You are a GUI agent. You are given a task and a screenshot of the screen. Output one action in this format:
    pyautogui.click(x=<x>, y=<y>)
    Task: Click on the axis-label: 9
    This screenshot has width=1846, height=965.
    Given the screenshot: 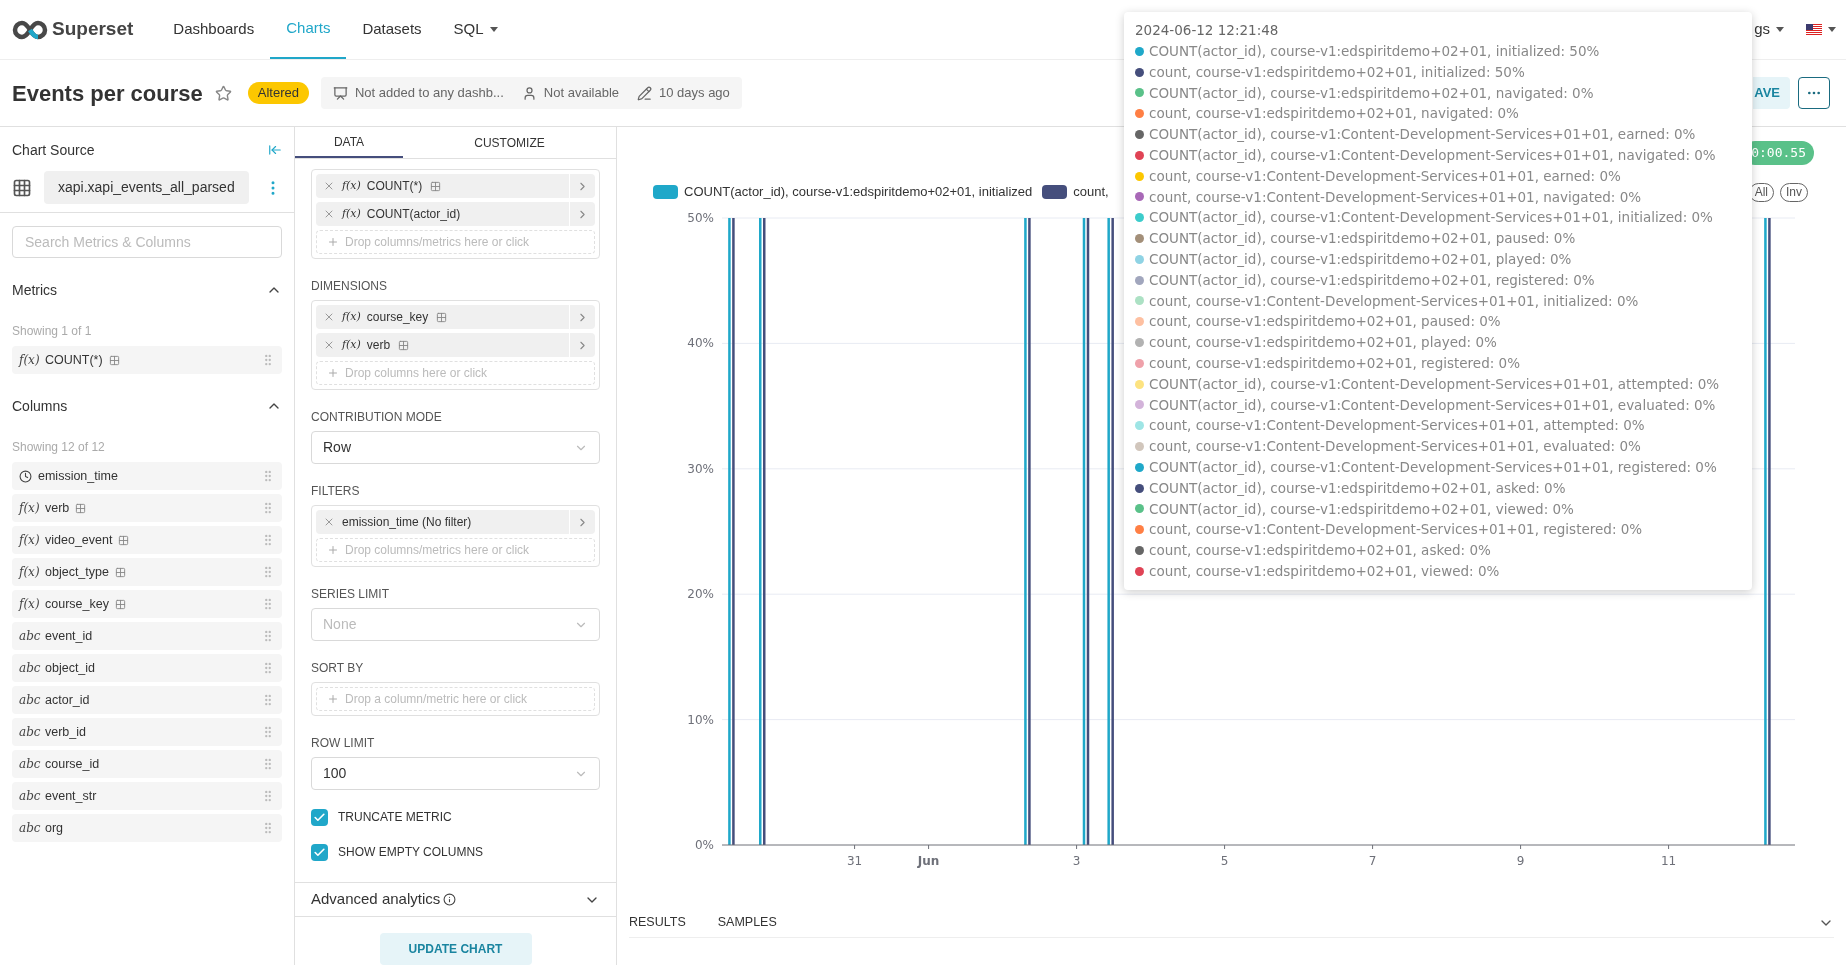 What is the action you would take?
    pyautogui.click(x=1520, y=861)
    